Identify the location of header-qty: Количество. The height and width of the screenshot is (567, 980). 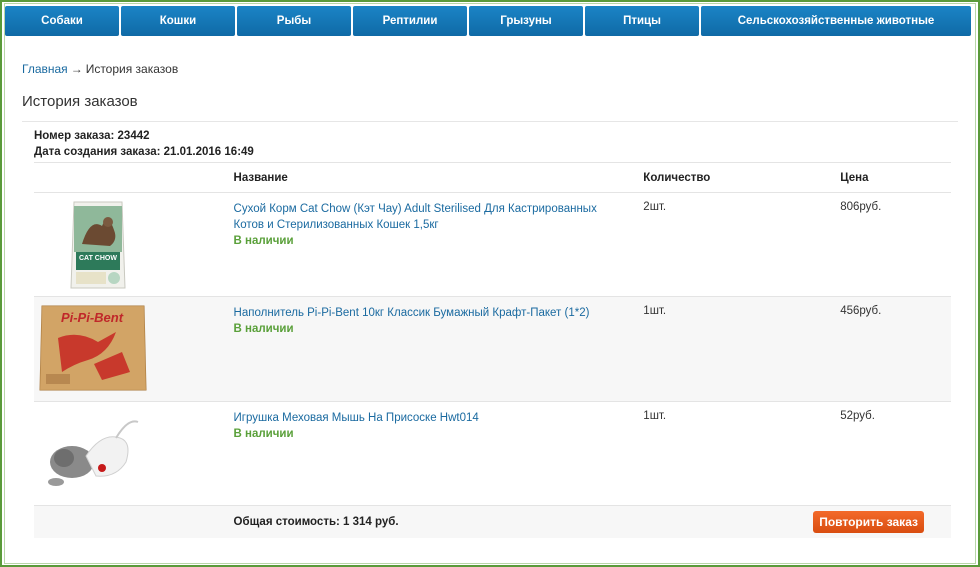
(742, 177).